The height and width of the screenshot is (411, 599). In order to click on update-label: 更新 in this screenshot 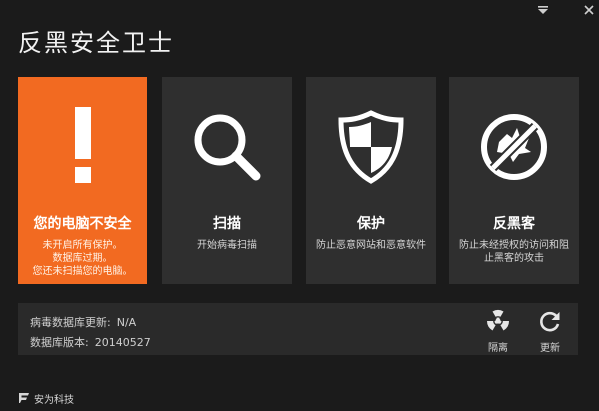, I will do `click(550, 348)`.